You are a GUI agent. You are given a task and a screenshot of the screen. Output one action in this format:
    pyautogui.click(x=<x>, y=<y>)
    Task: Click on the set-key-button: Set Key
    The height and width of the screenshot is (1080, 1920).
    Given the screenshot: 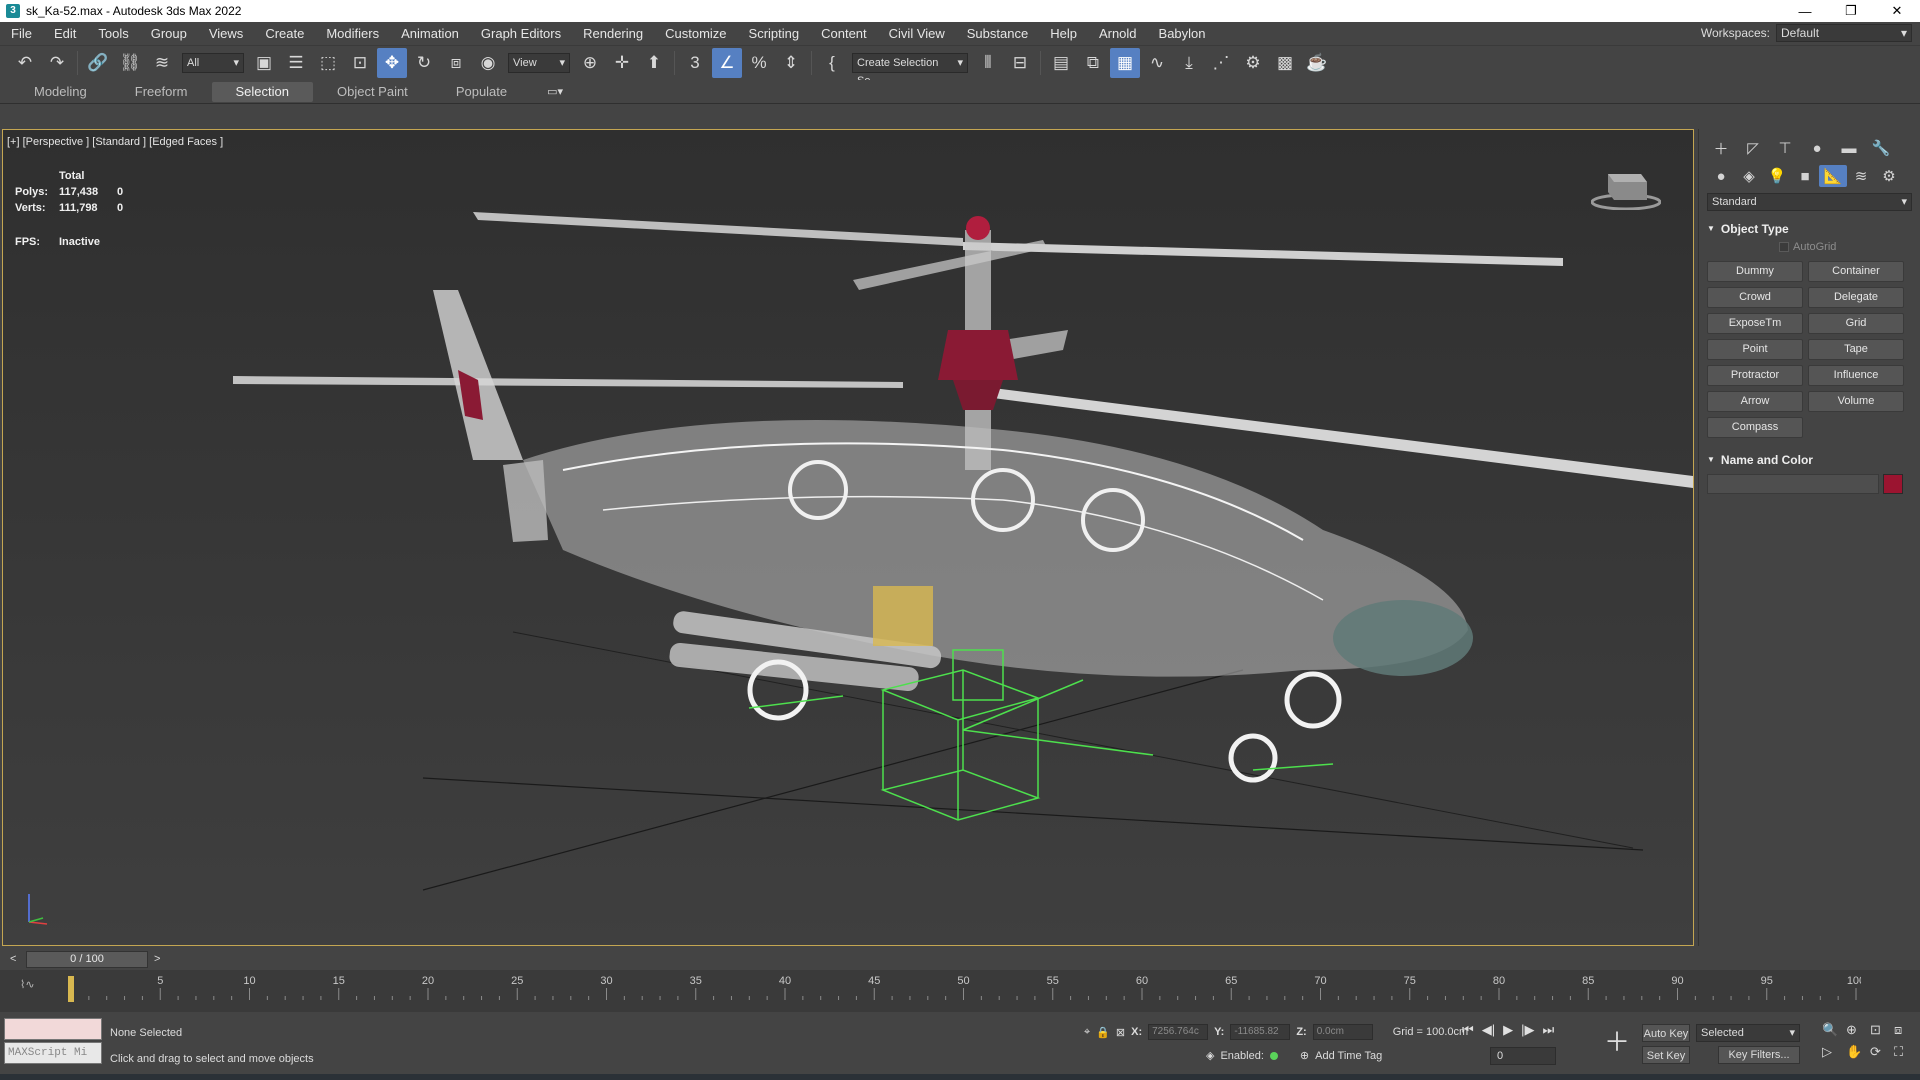 What is the action you would take?
    pyautogui.click(x=1666, y=1055)
    